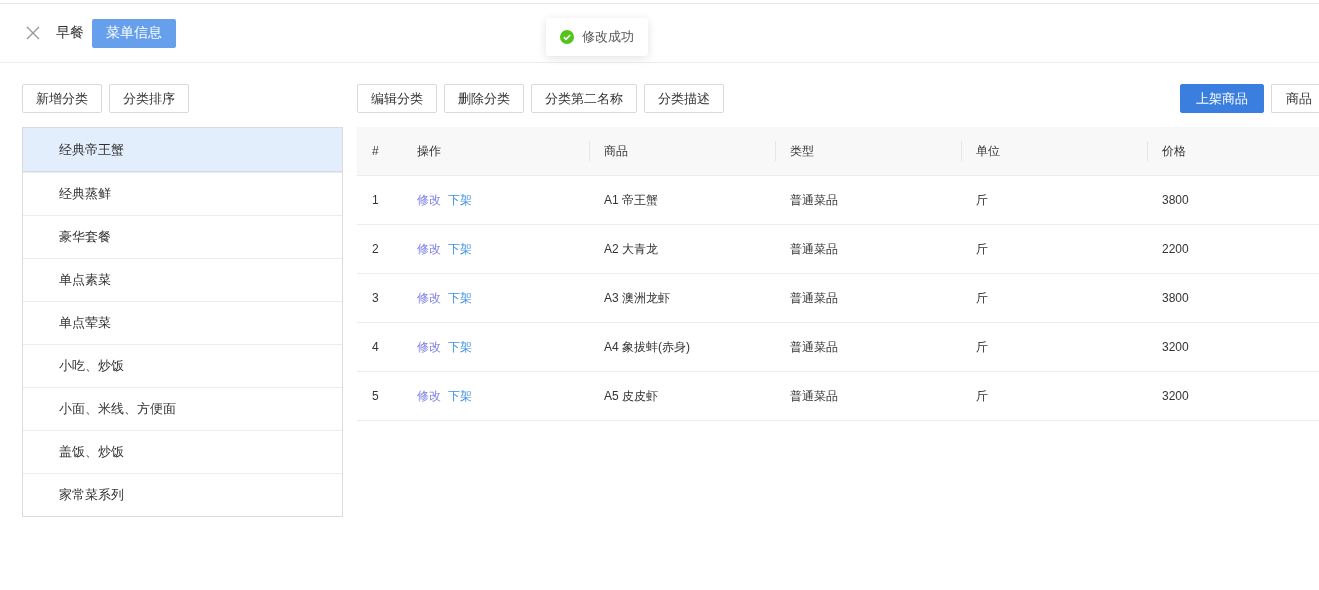 The width and height of the screenshot is (1319, 590). I want to click on category-item: 小吃、炒饭, so click(182, 365).